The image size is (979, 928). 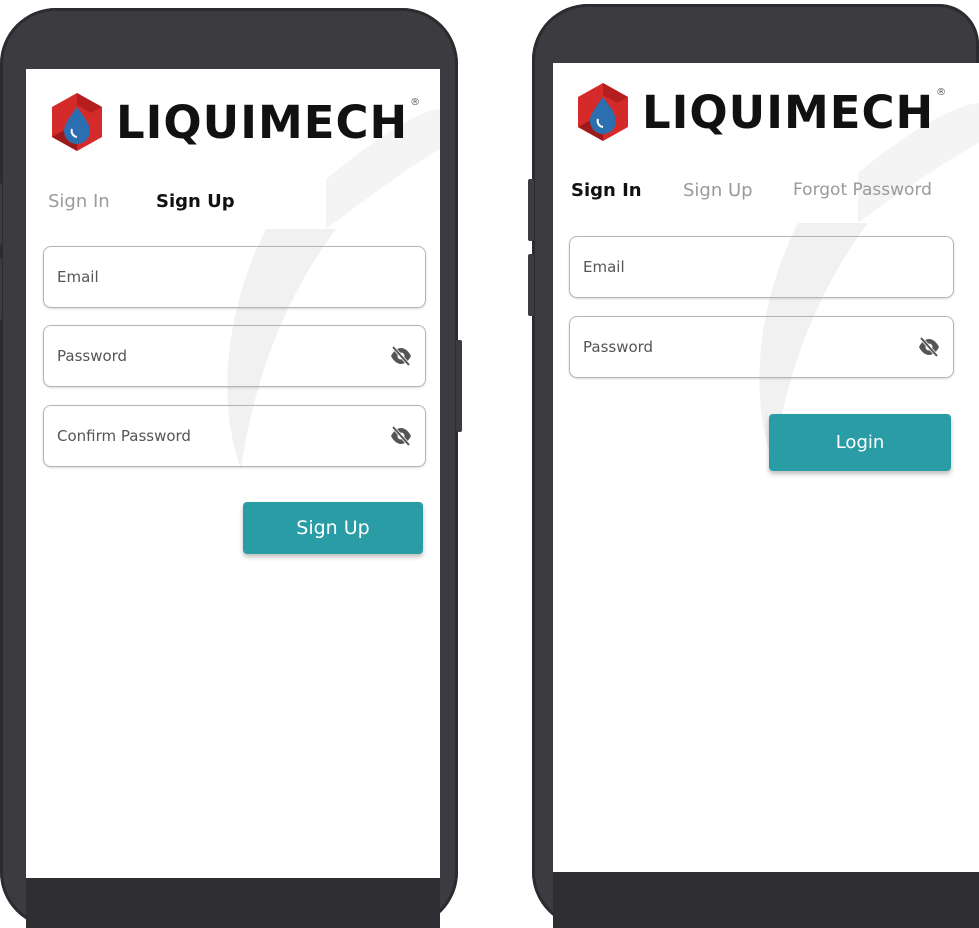 What do you see at coordinates (333, 528) in the screenshot?
I see `sign-up-button: Sign Up` at bounding box center [333, 528].